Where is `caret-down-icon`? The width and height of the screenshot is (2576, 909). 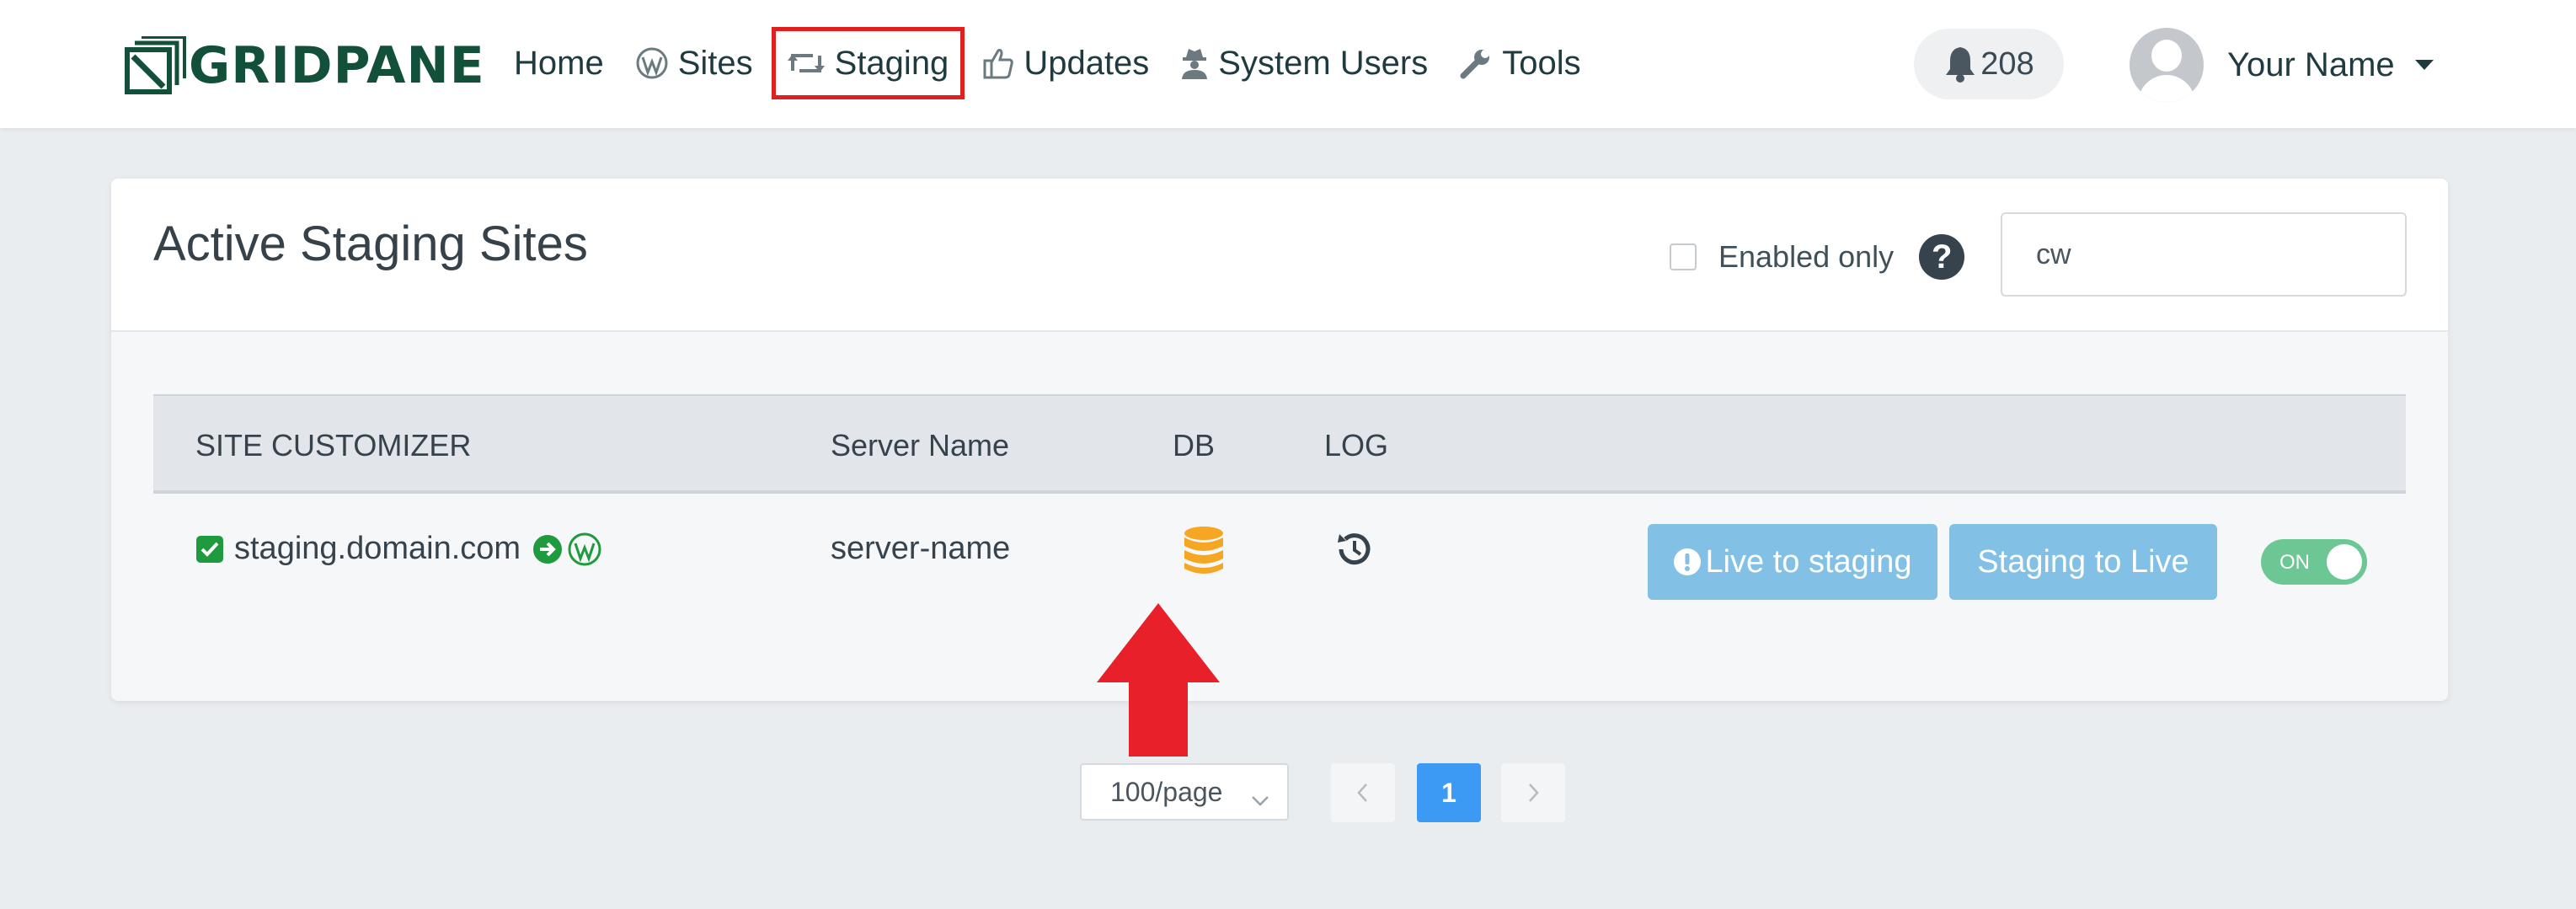 caret-down-icon is located at coordinates (2424, 65).